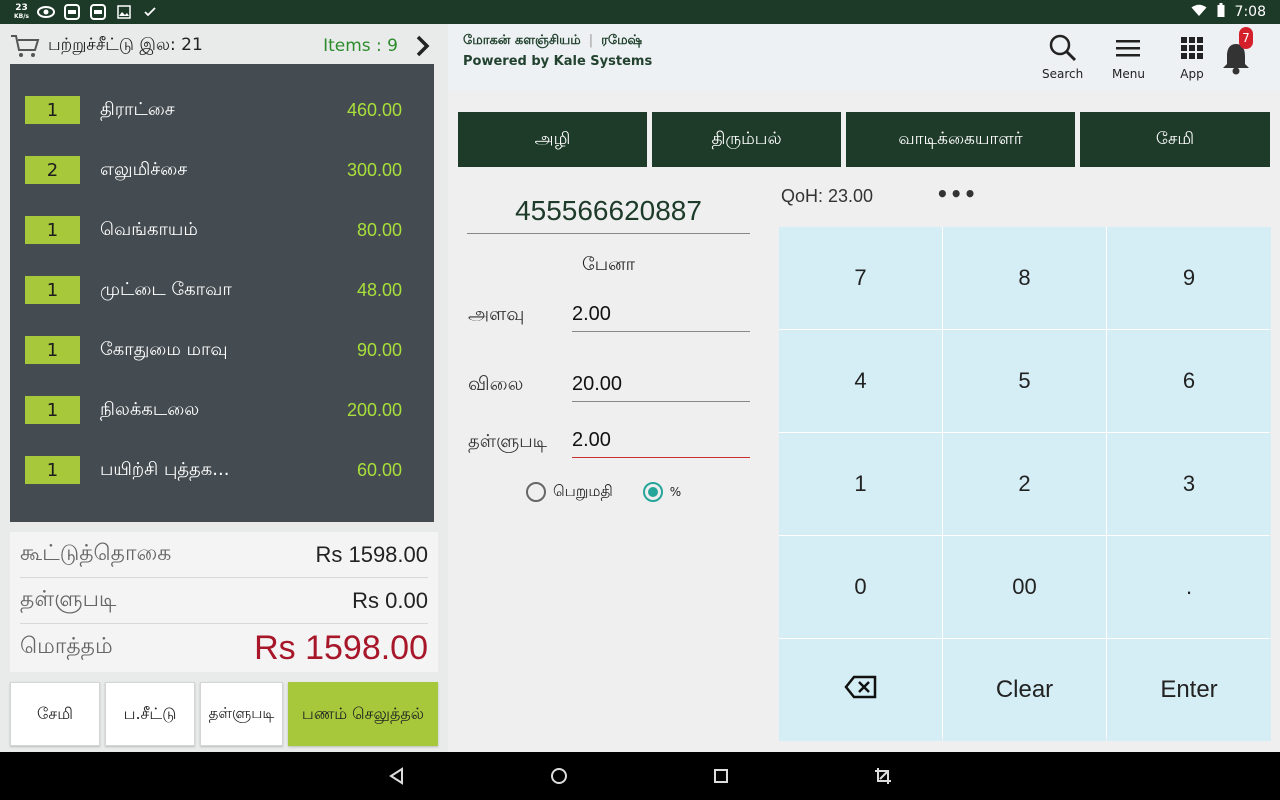  Describe the element at coordinates (166, 289) in the screenshot. I see `item-name: முட்டை கோவா` at that location.